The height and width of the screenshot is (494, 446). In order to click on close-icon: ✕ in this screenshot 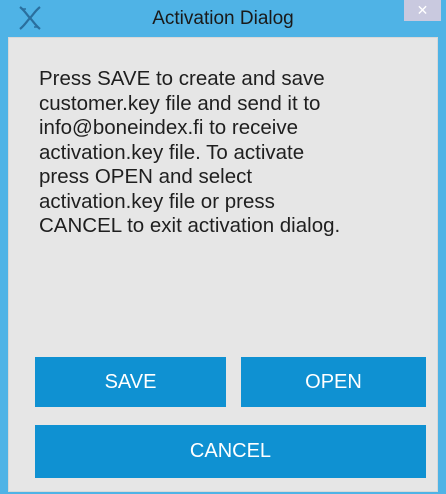, I will do `click(422, 10)`.